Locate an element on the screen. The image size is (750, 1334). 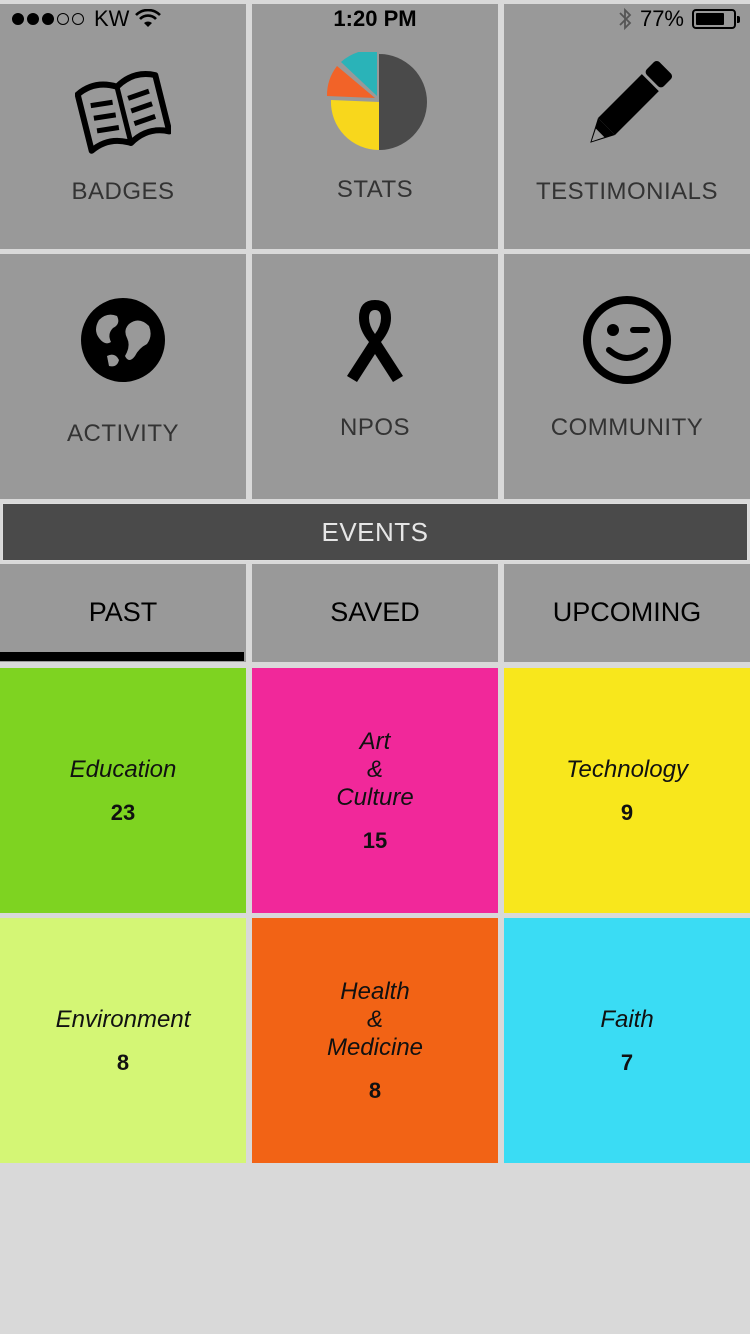
tab-past: PAST is located at coordinates (123, 613).